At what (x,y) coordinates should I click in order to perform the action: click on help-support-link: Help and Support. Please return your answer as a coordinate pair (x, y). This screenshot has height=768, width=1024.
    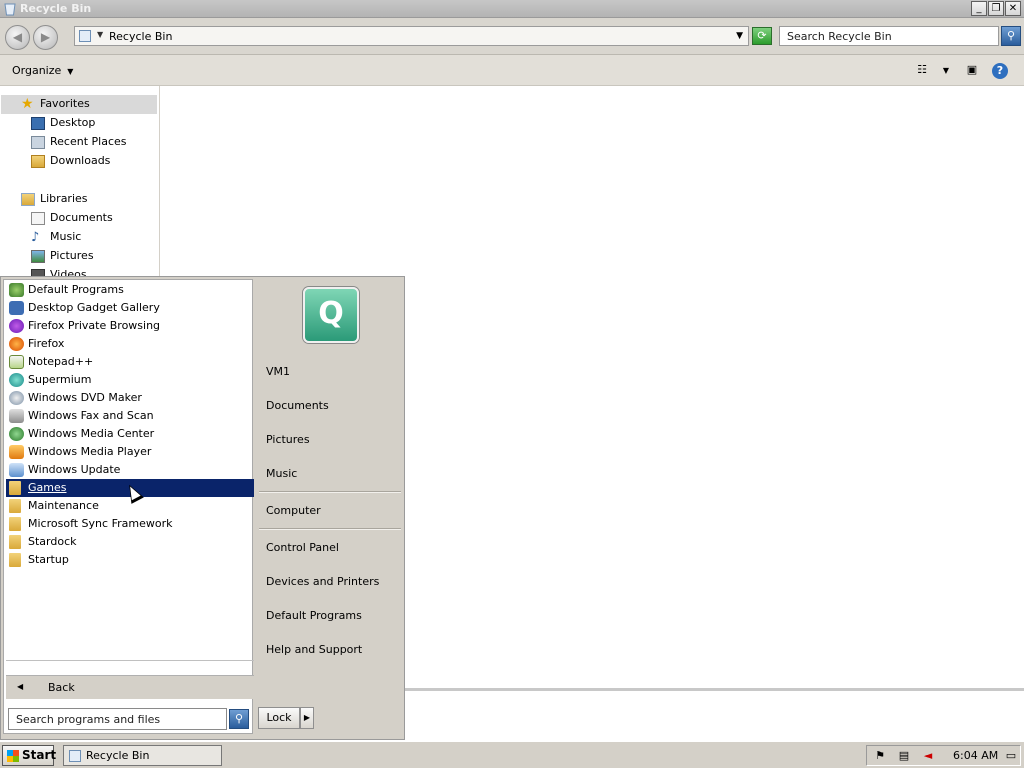
    Looking at the image, I should click on (314, 650).